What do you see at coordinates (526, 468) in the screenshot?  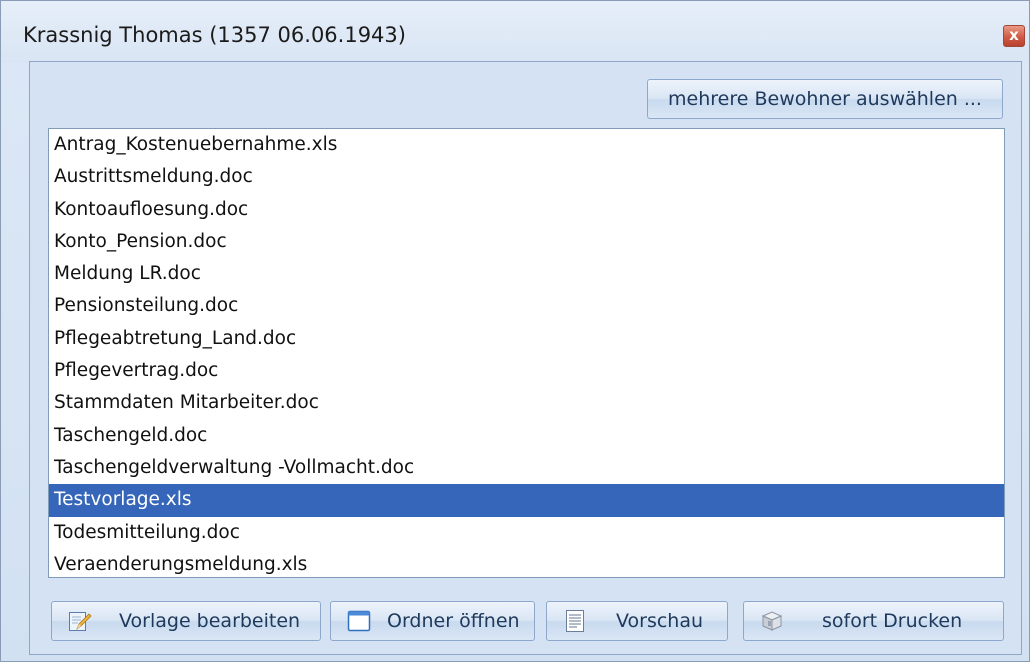 I see `list-item: Taschengeldverwaltung -Vollmacht.doc` at bounding box center [526, 468].